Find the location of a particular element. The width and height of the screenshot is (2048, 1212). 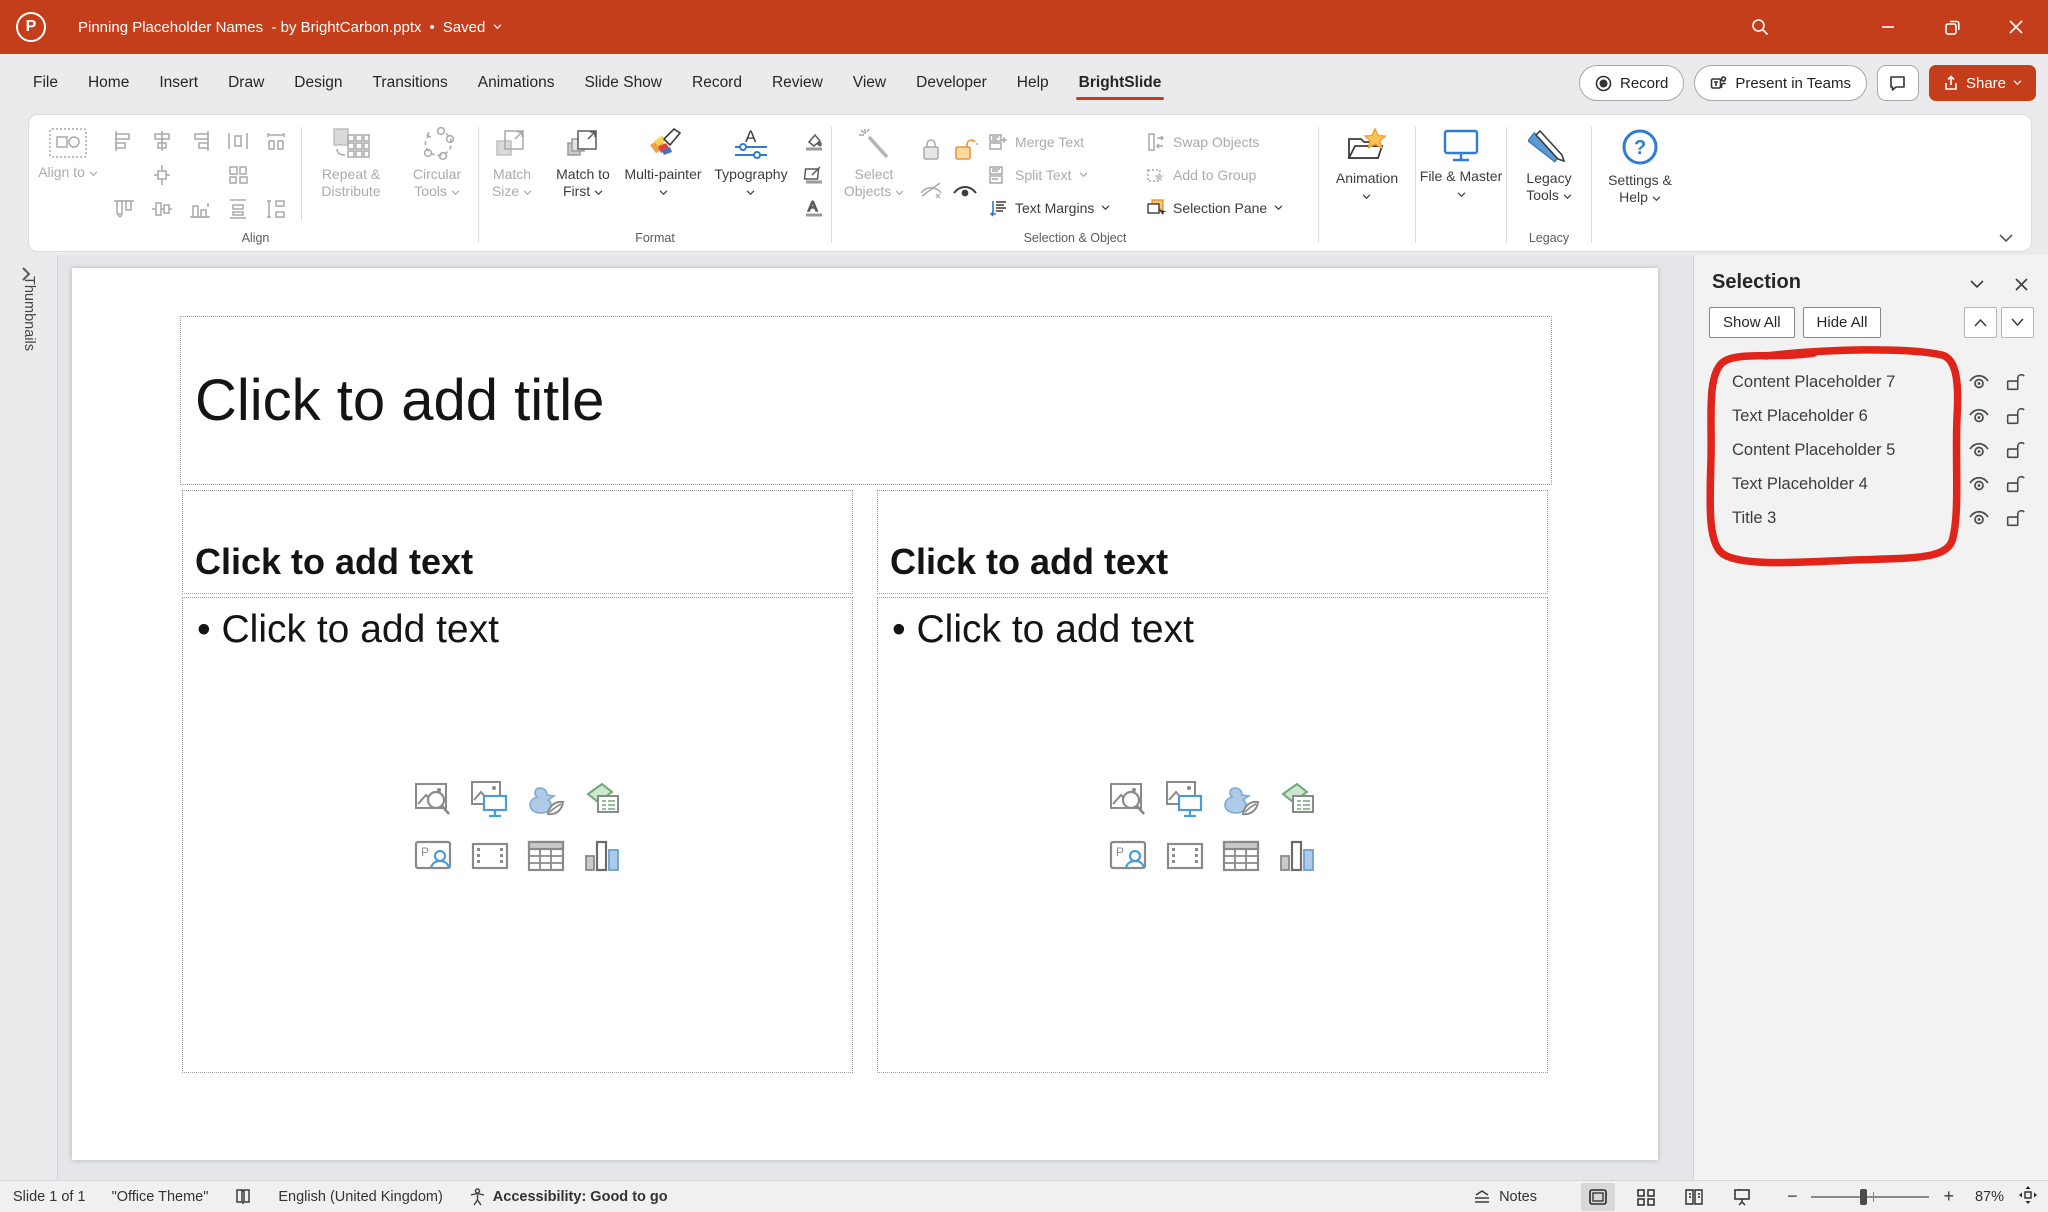

left-content-placeholder: • Click to add text P is located at coordinates (517, 835).